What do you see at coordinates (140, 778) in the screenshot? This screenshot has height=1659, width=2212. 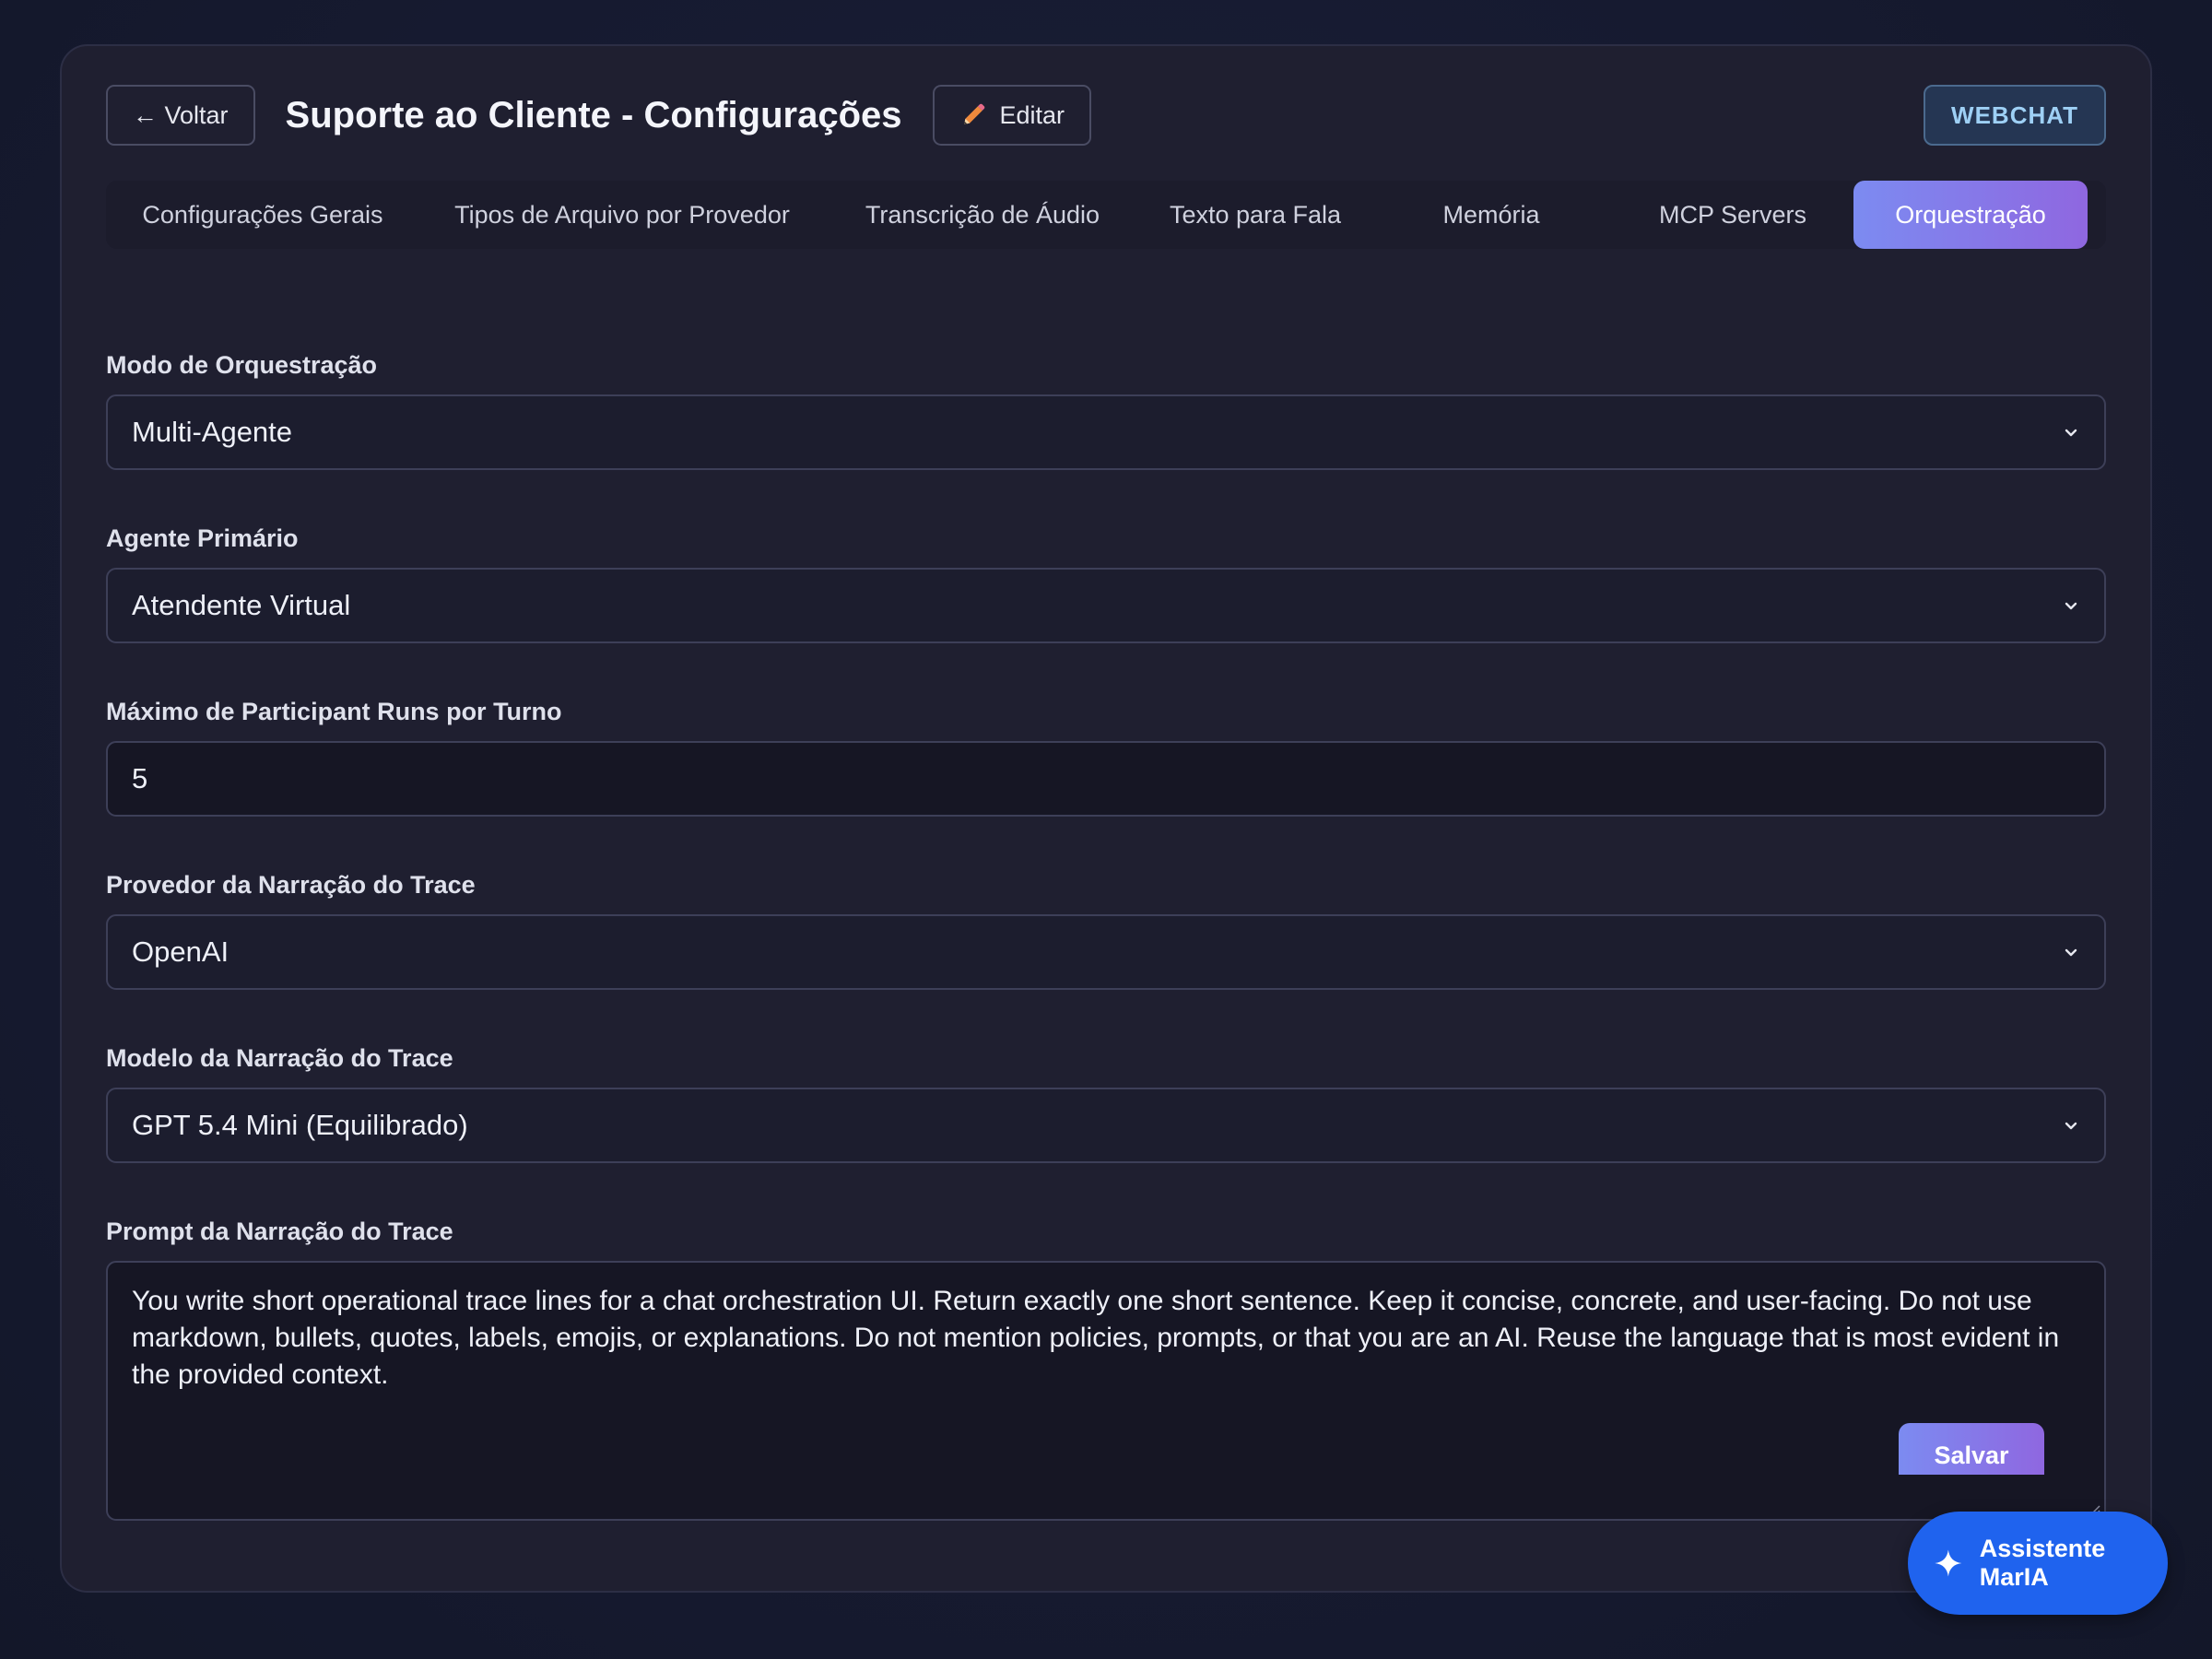 I see `max-runs-value: 5` at bounding box center [140, 778].